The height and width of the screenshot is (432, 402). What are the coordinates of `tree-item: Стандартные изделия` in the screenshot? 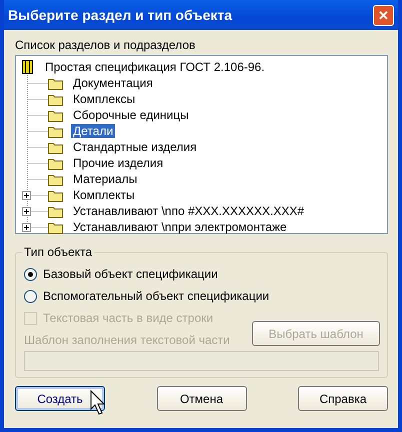 It's located at (135, 147).